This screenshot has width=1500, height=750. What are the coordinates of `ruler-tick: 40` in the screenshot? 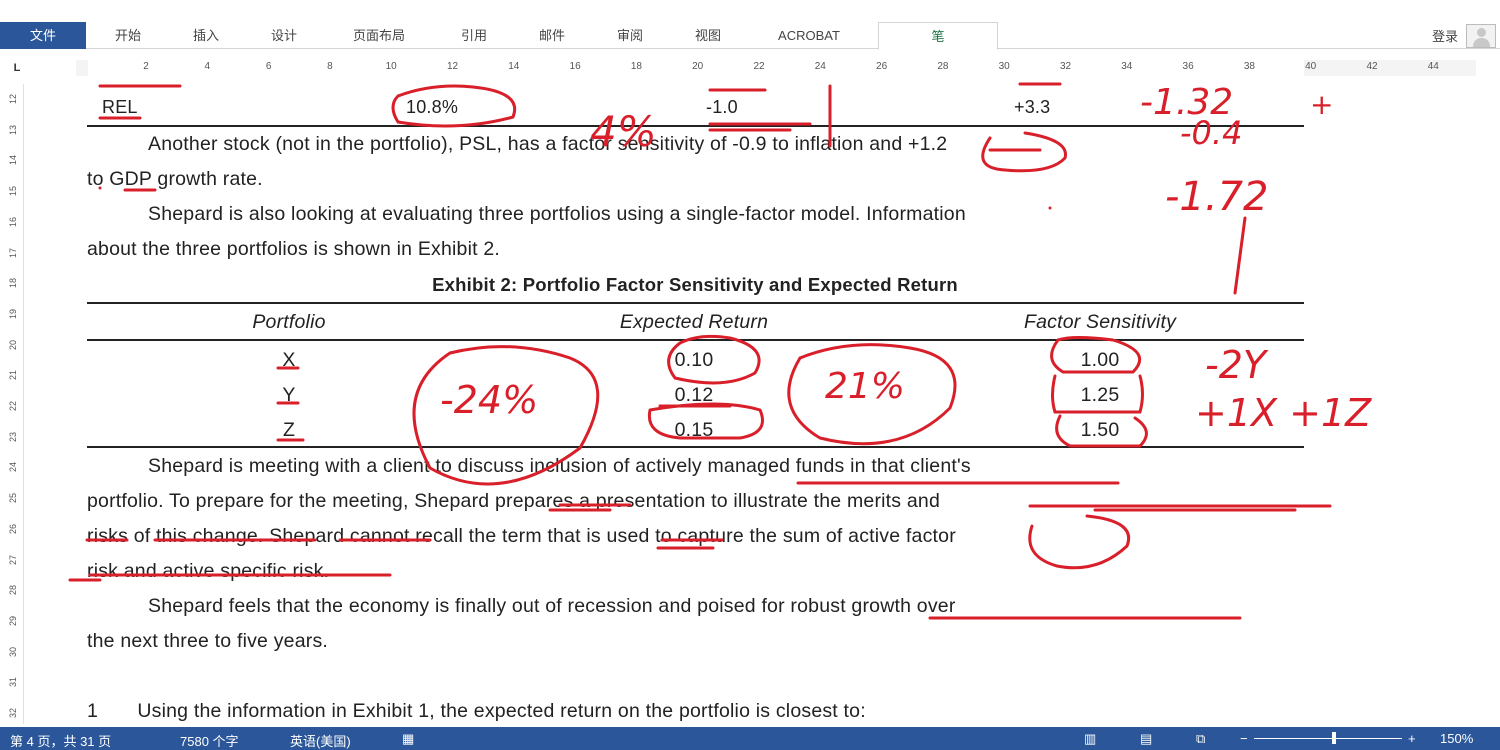 It's located at (1311, 66).